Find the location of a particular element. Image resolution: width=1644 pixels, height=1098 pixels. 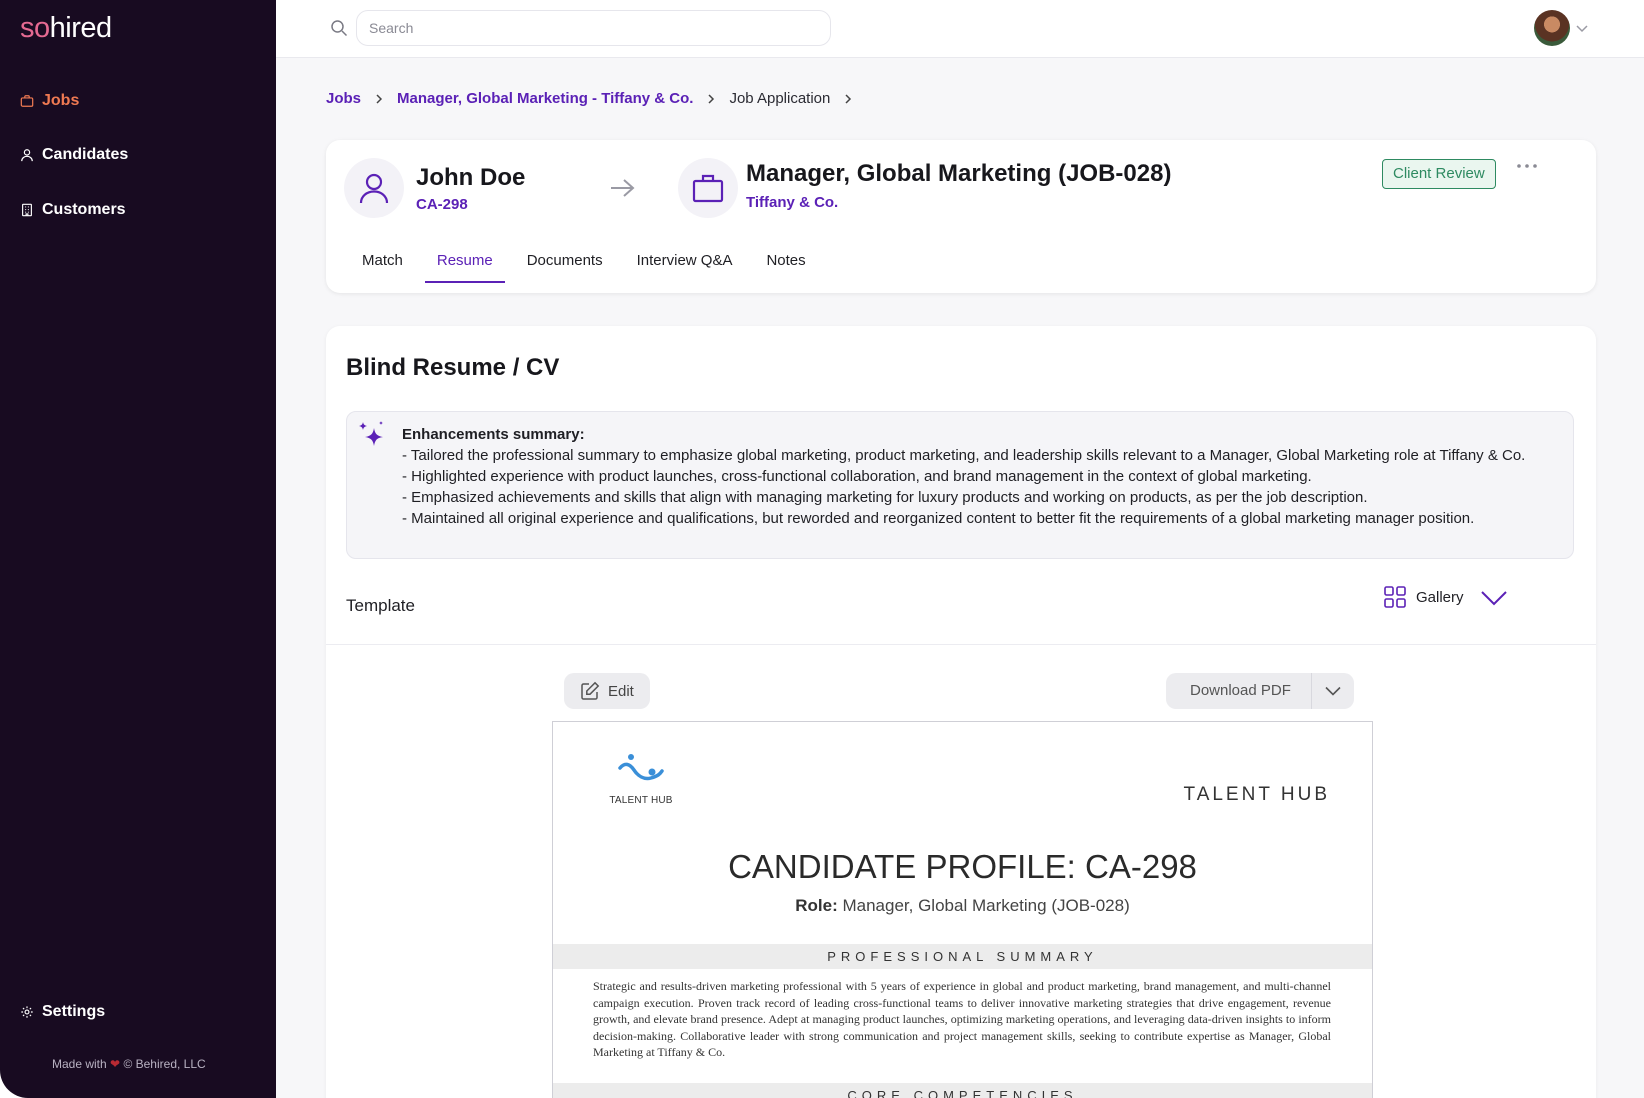

sidebar-item-label: Jobs is located at coordinates (61, 100).